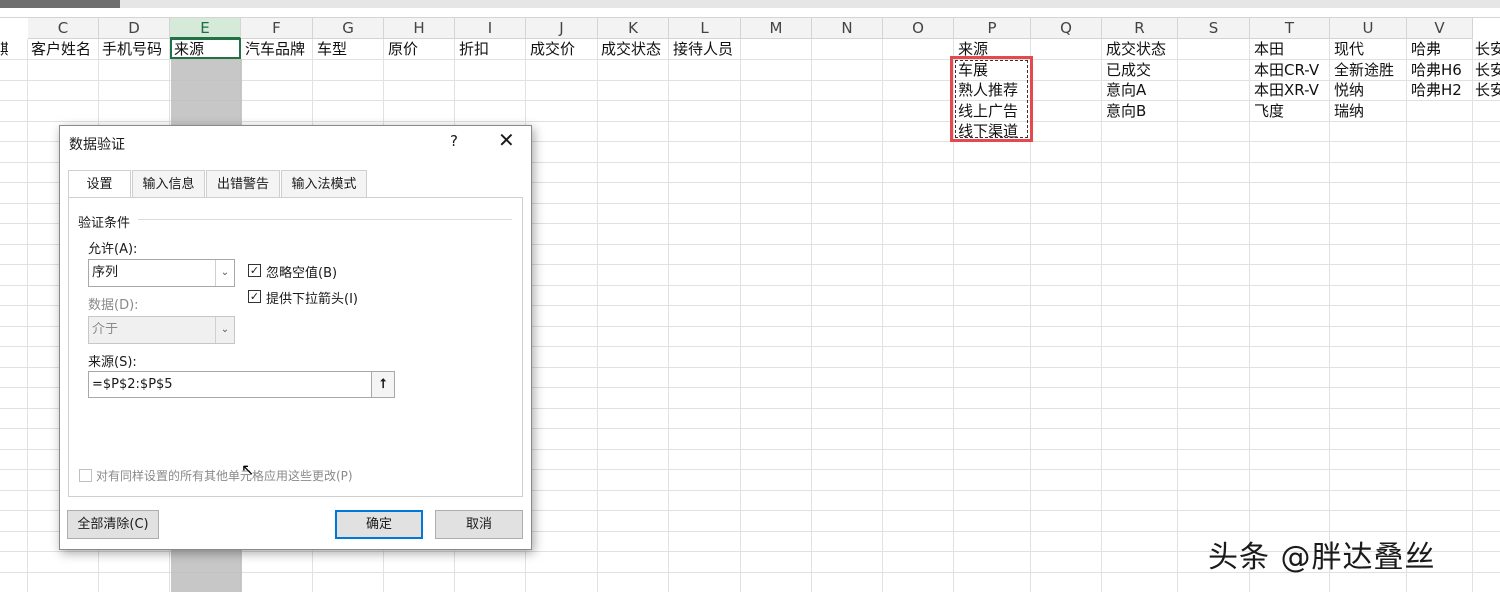  I want to click on highlight-box, so click(991, 99).